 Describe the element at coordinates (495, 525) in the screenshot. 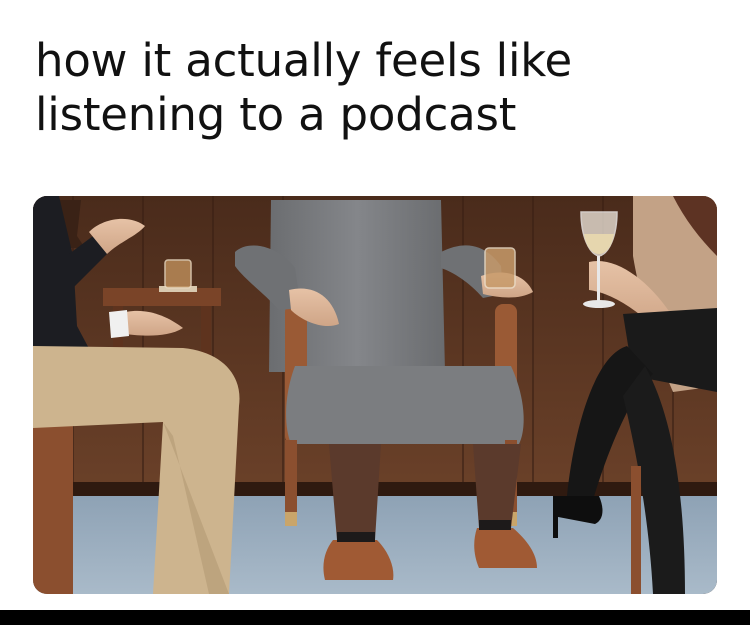

I see `chair-sock-right` at that location.